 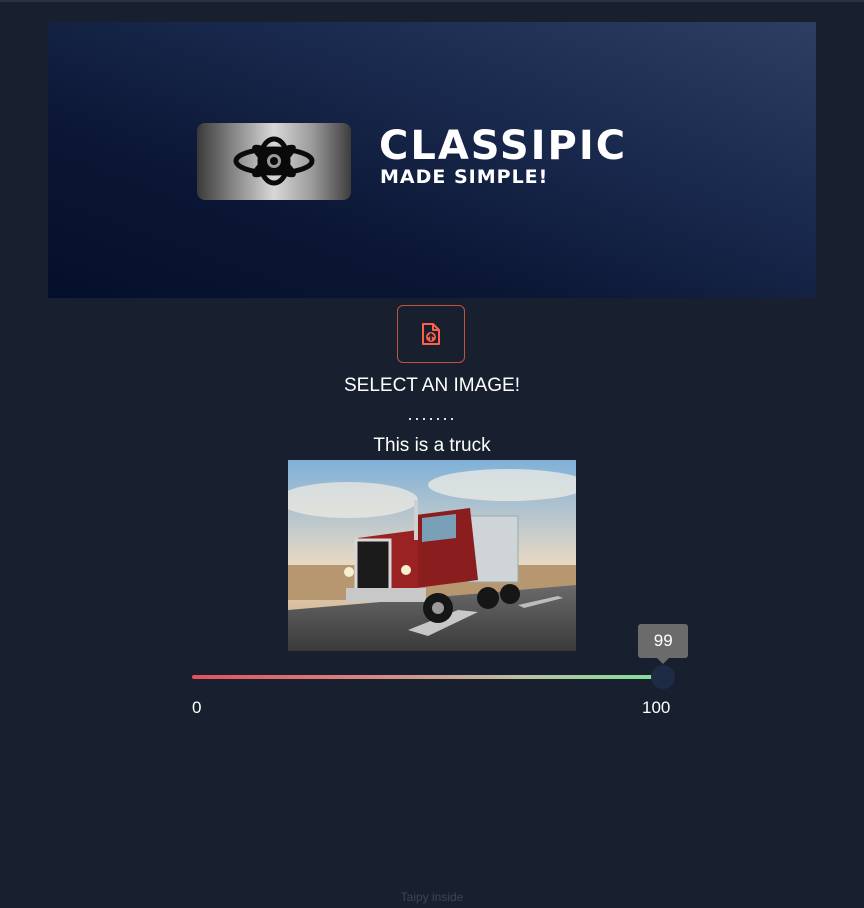 I want to click on file-upload-icon, so click(x=431, y=334).